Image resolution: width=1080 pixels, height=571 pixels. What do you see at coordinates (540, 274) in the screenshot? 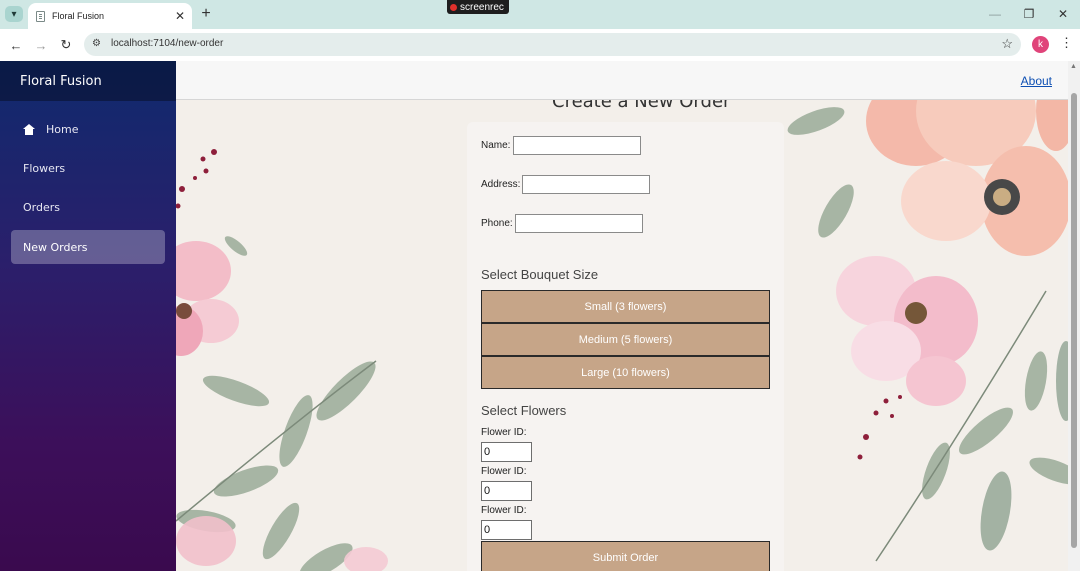
I see `bouquet-size-title: Select Bouquet Size` at bounding box center [540, 274].